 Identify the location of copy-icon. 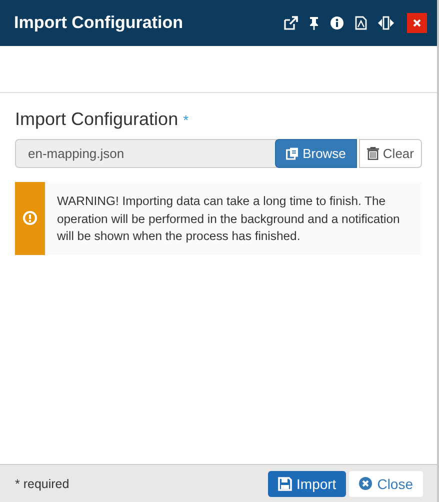
(292, 153).